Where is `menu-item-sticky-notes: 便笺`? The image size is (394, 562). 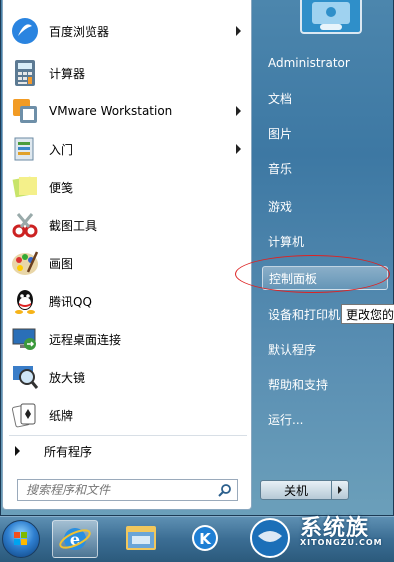 menu-item-sticky-notes: 便笺 is located at coordinates (128, 187).